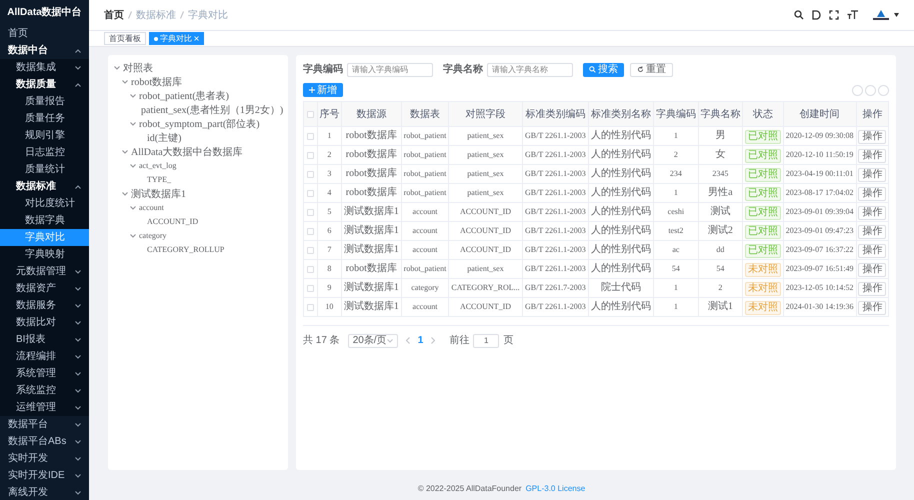 The width and height of the screenshot is (914, 500). Describe the element at coordinates (44, 441) in the screenshot. I see `sidebar-item: 数据平台ABs` at that location.